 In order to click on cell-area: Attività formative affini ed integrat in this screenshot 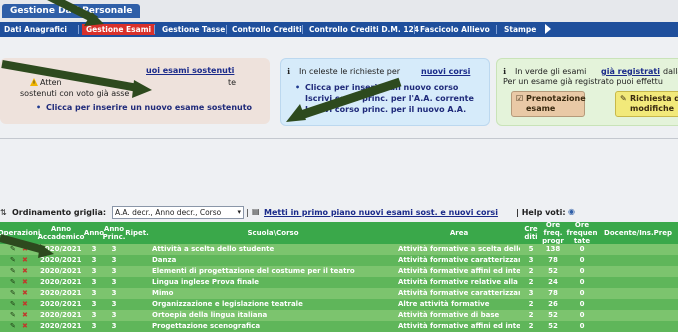, I will do `click(459, 326)`.